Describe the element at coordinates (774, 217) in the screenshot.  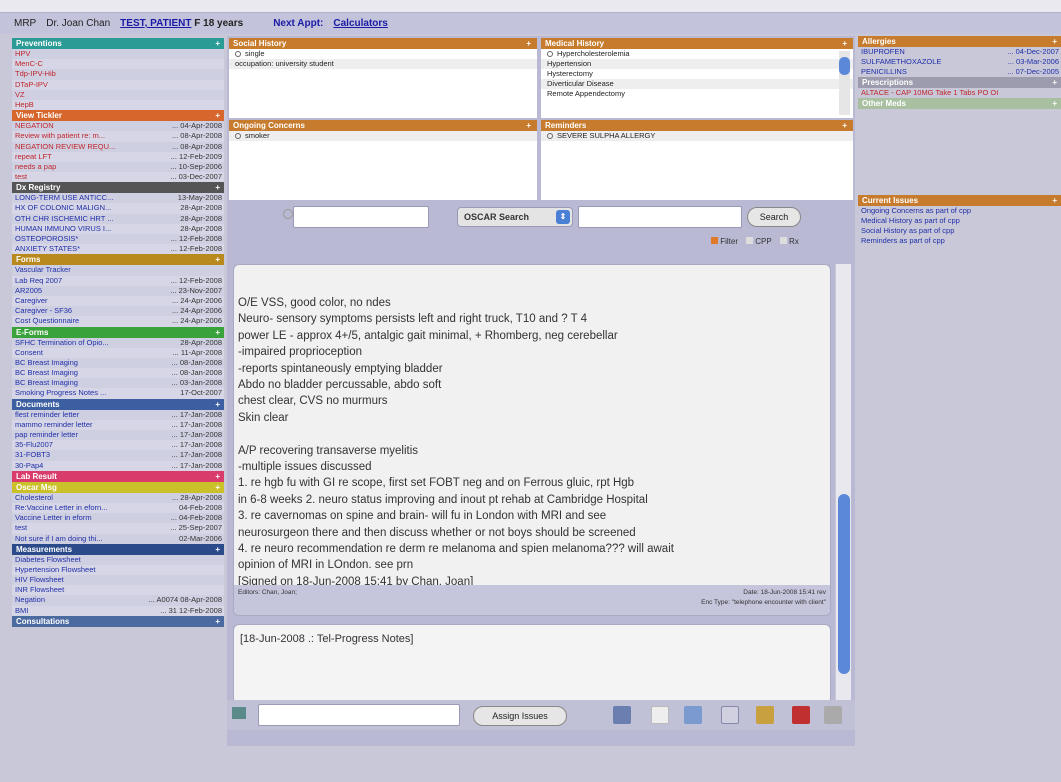
I see `search-button: Search` at that location.